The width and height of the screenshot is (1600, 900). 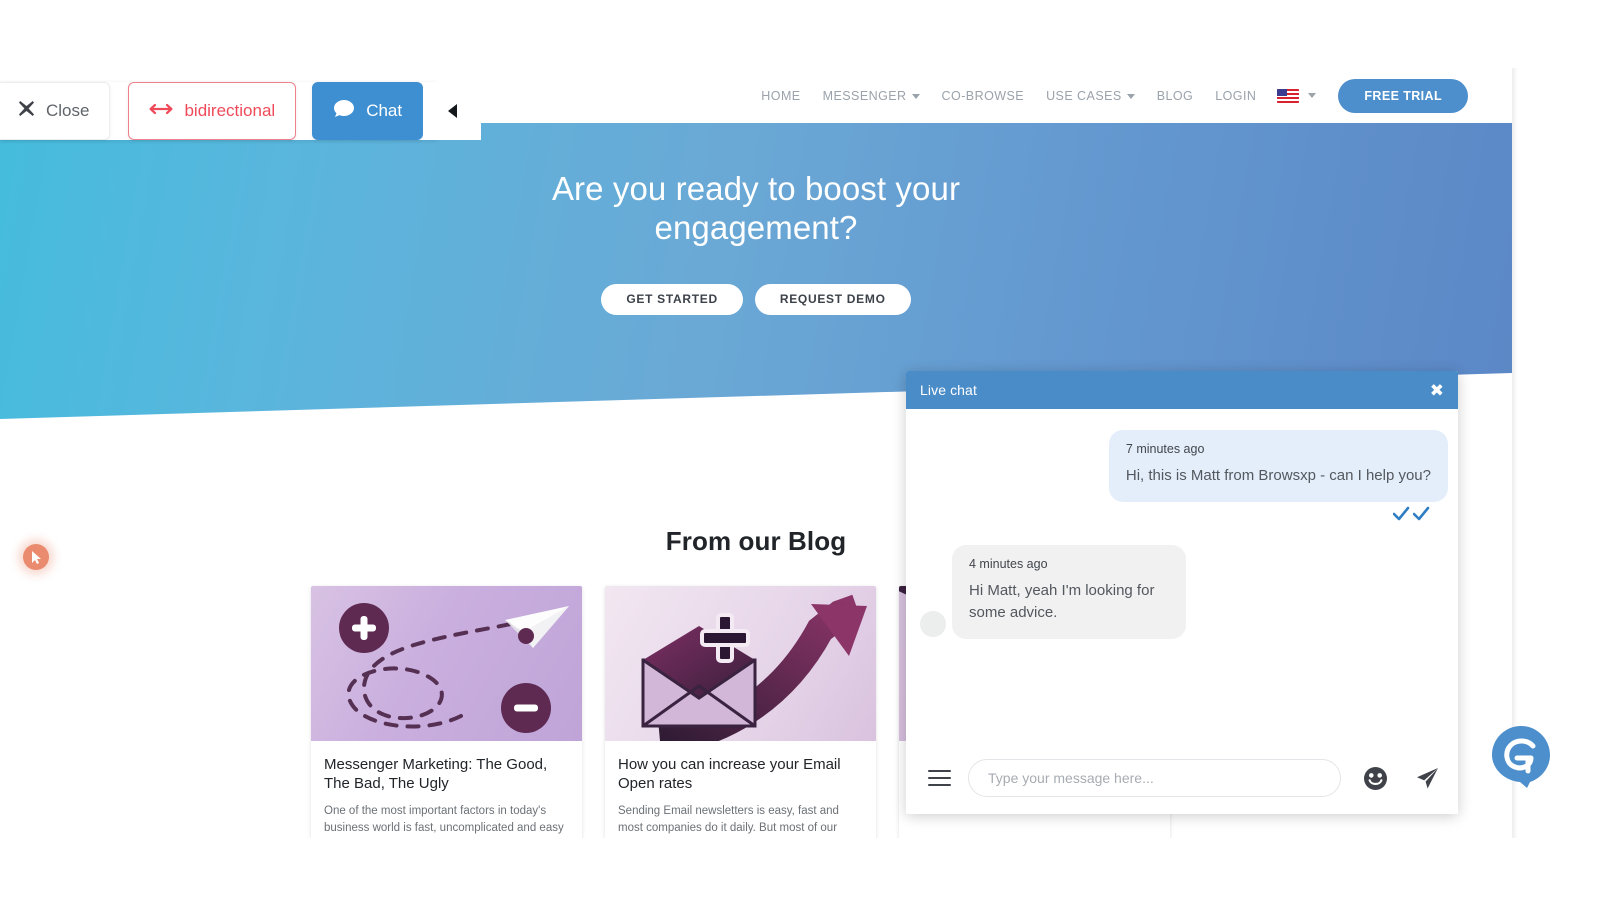 I want to click on close-button-label: Close, so click(x=68, y=110).